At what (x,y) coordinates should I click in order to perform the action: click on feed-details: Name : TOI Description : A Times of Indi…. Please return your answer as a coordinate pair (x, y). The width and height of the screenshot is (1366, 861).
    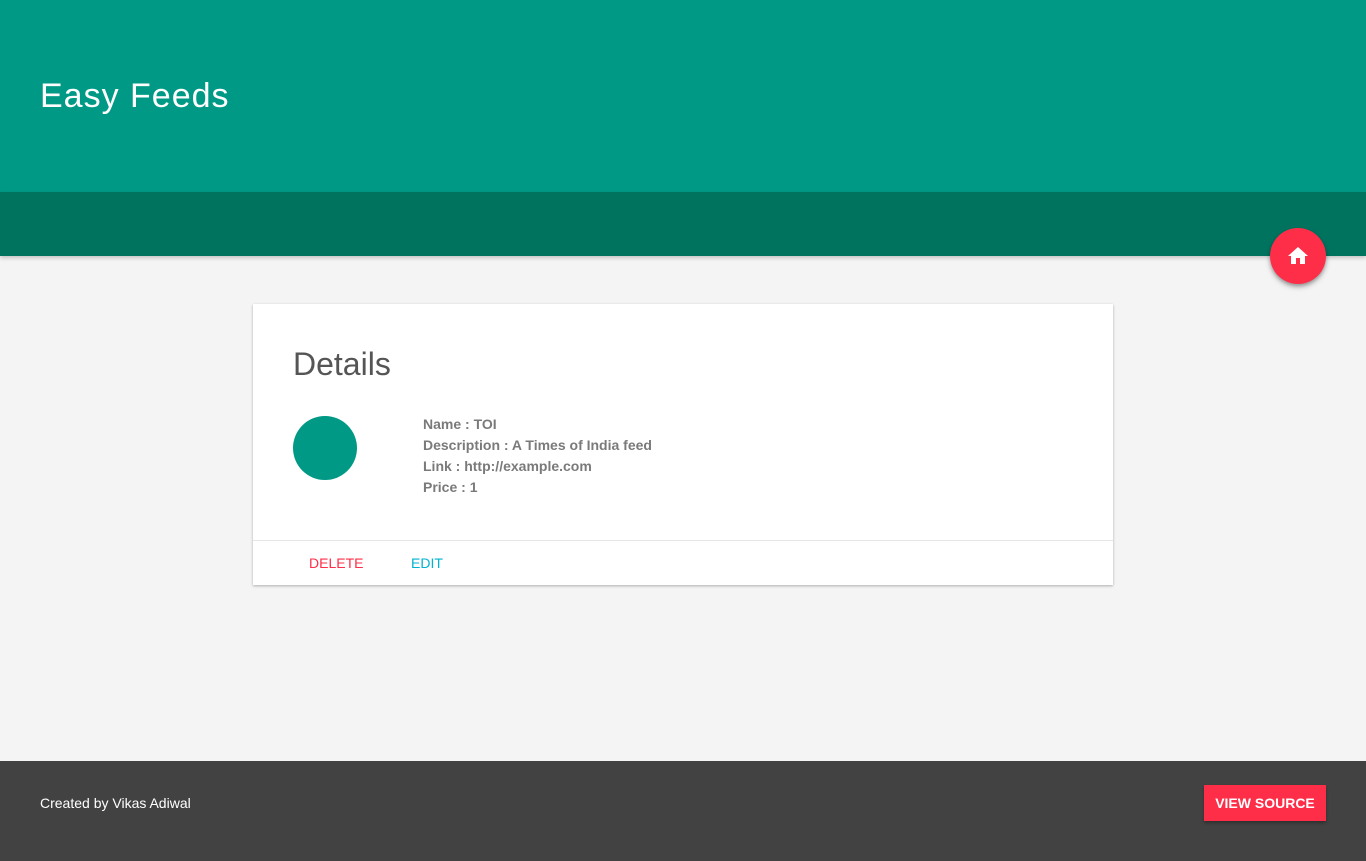
    Looking at the image, I should click on (537, 456).